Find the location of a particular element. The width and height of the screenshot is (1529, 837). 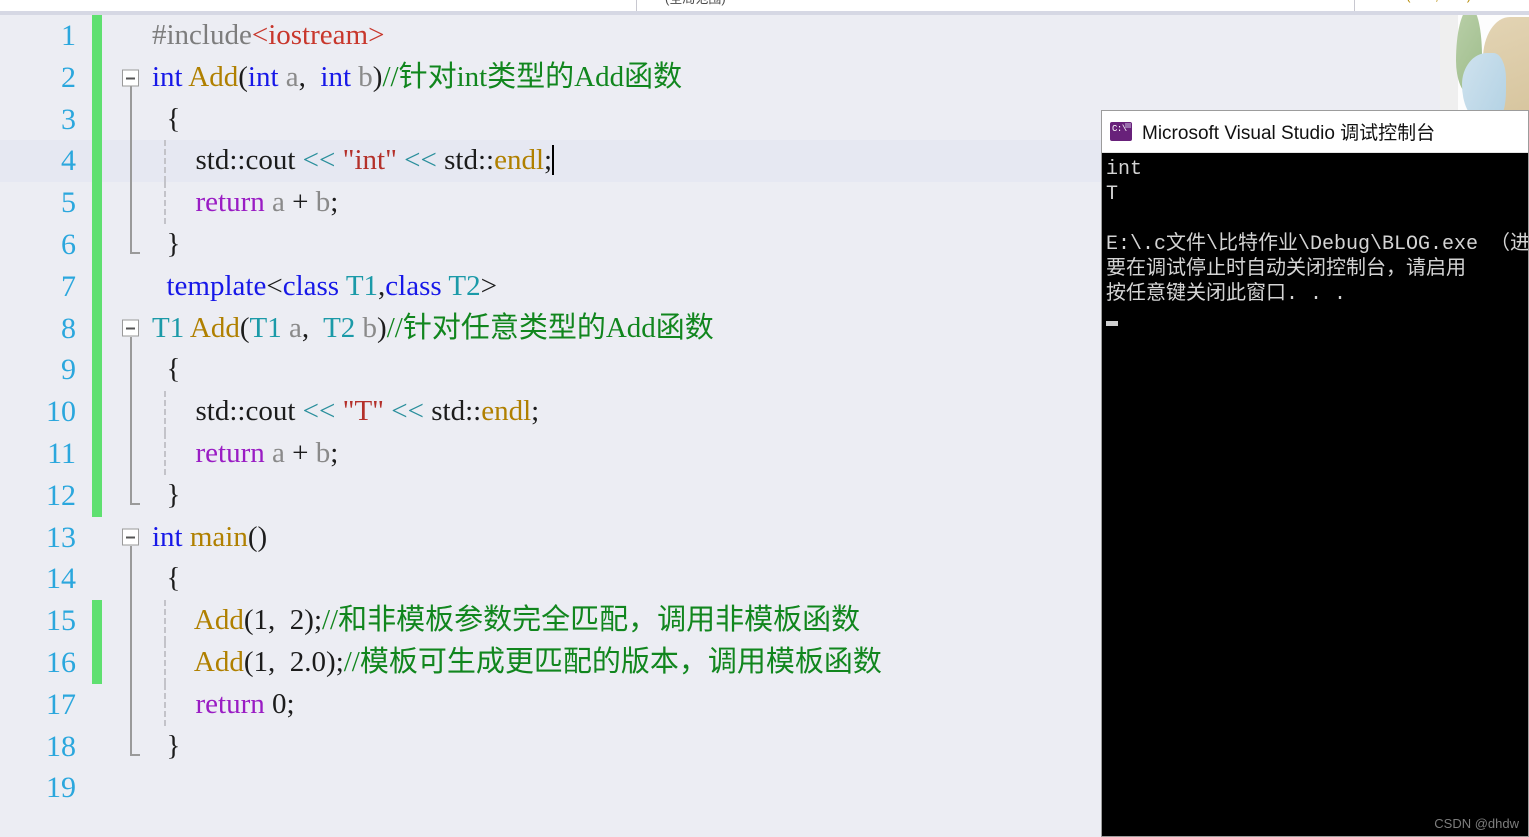

line-number: 3 is located at coordinates (68, 119).